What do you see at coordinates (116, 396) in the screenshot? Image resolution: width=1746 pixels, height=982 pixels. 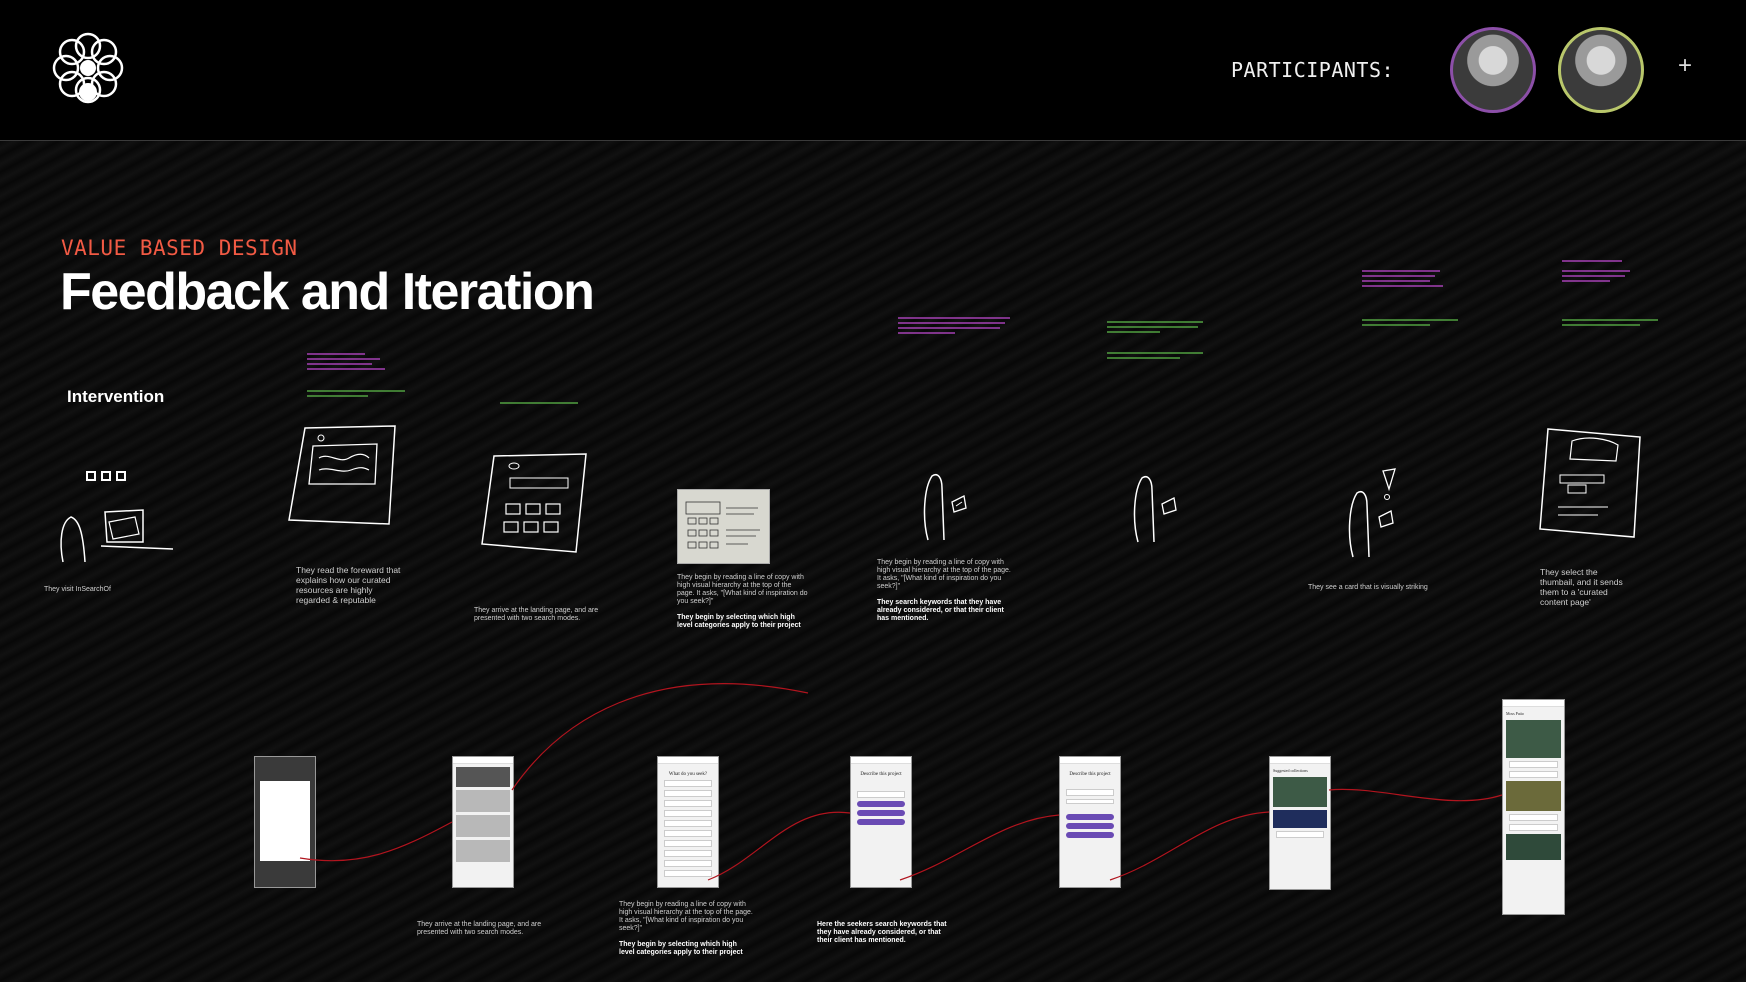 I see `section-label: Intervention` at bounding box center [116, 396].